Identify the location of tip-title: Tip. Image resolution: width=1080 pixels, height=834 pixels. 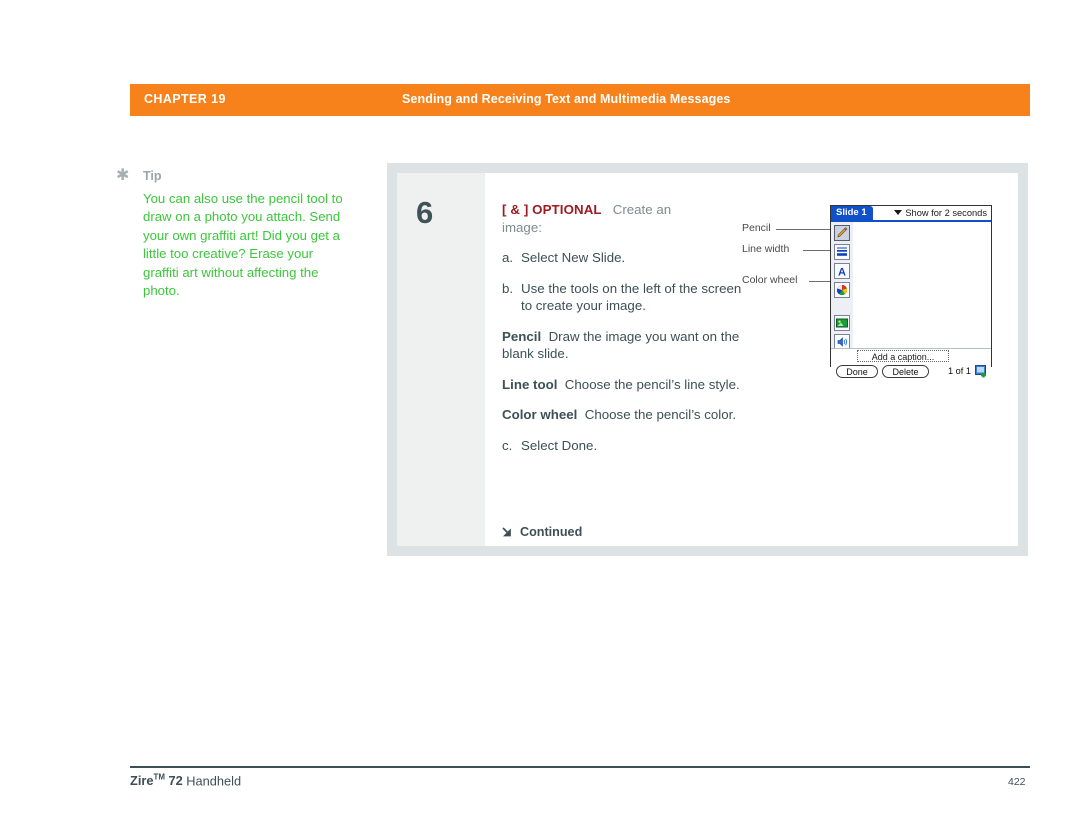
(152, 176).